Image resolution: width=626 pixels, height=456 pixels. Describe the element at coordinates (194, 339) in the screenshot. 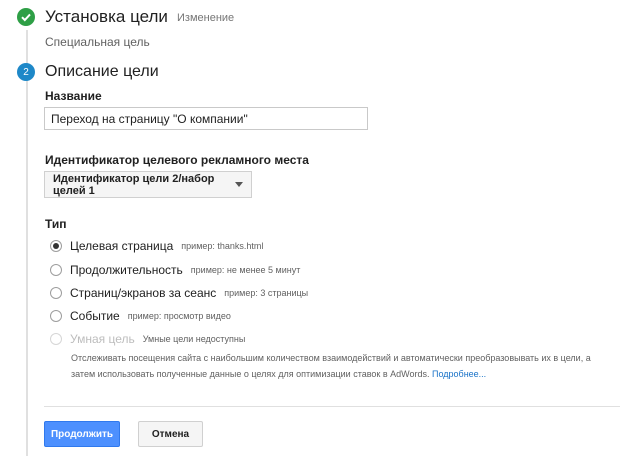

I see `option-hint: Умные цели недоступны` at that location.